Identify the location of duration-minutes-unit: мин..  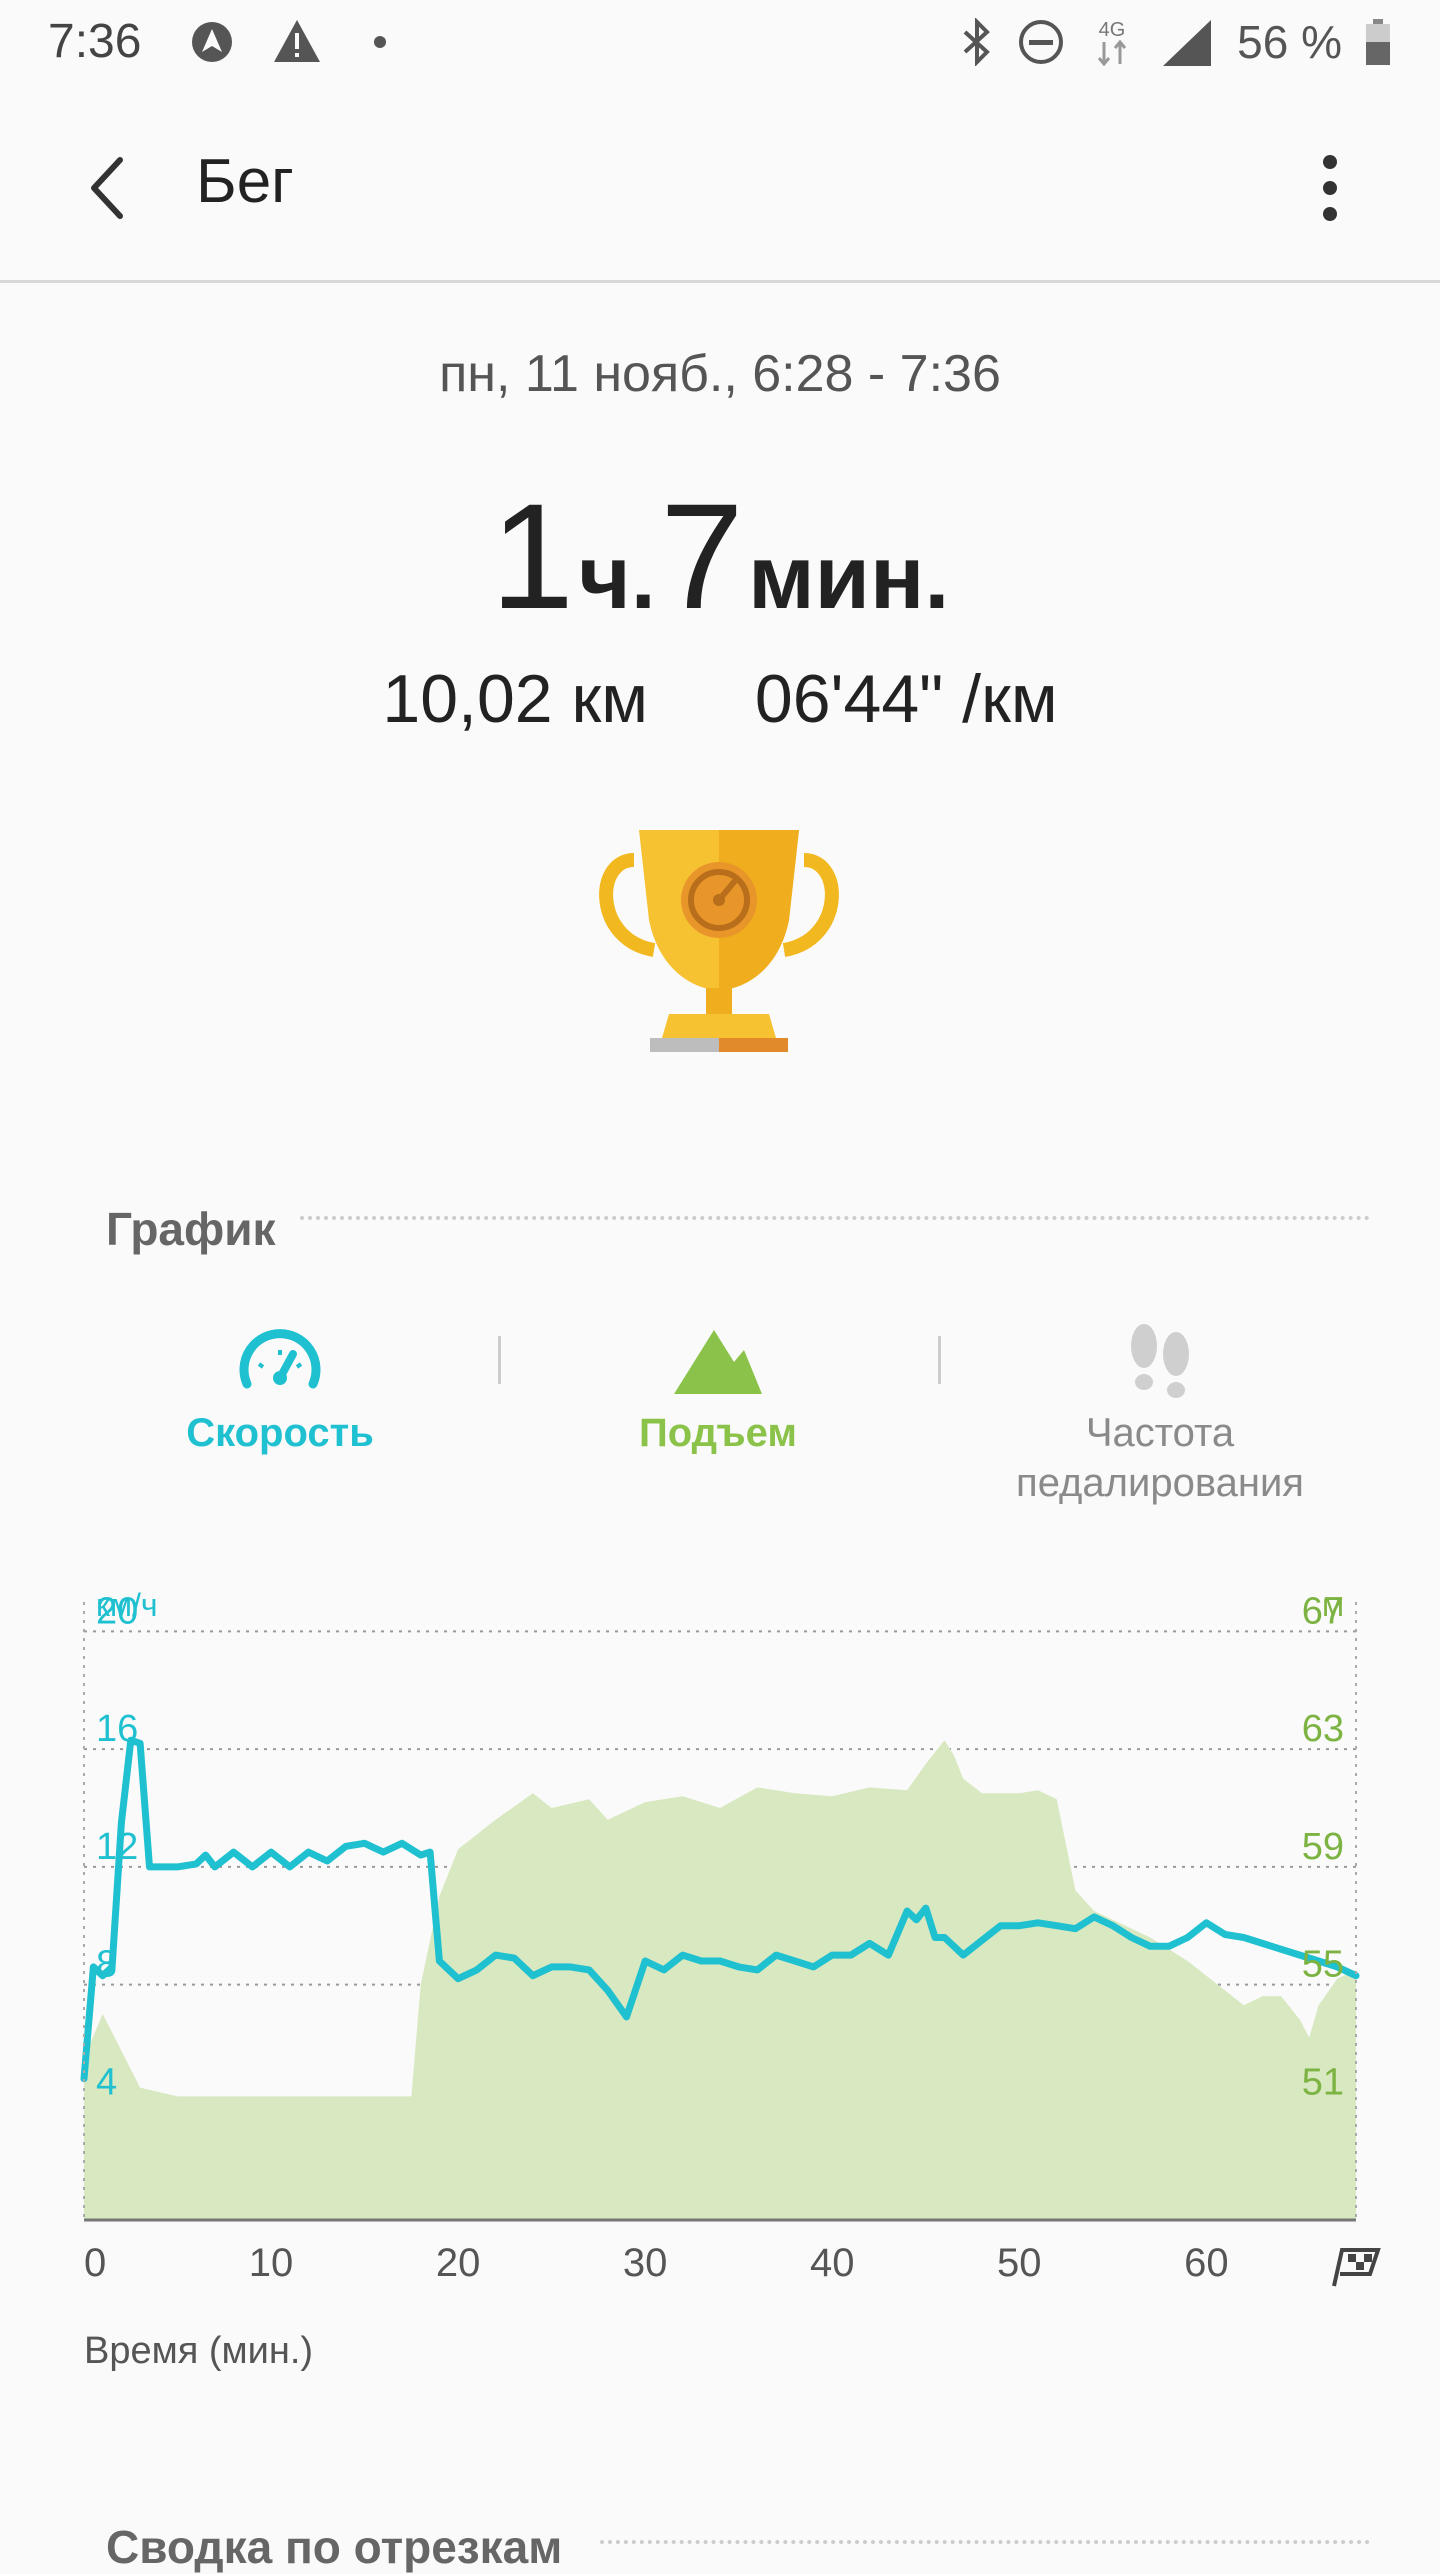
(849, 578).